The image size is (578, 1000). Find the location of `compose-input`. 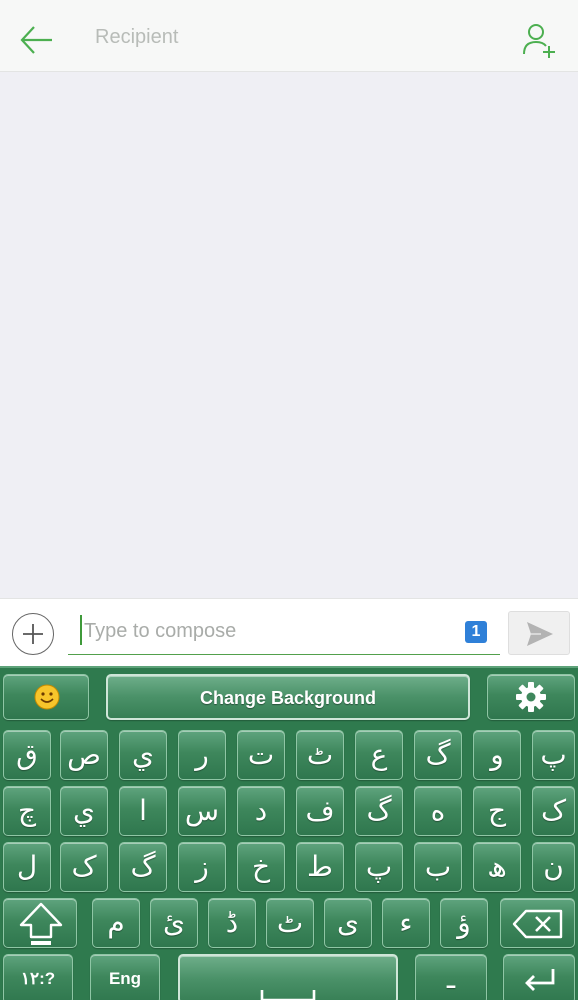

compose-input is located at coordinates (264, 631).